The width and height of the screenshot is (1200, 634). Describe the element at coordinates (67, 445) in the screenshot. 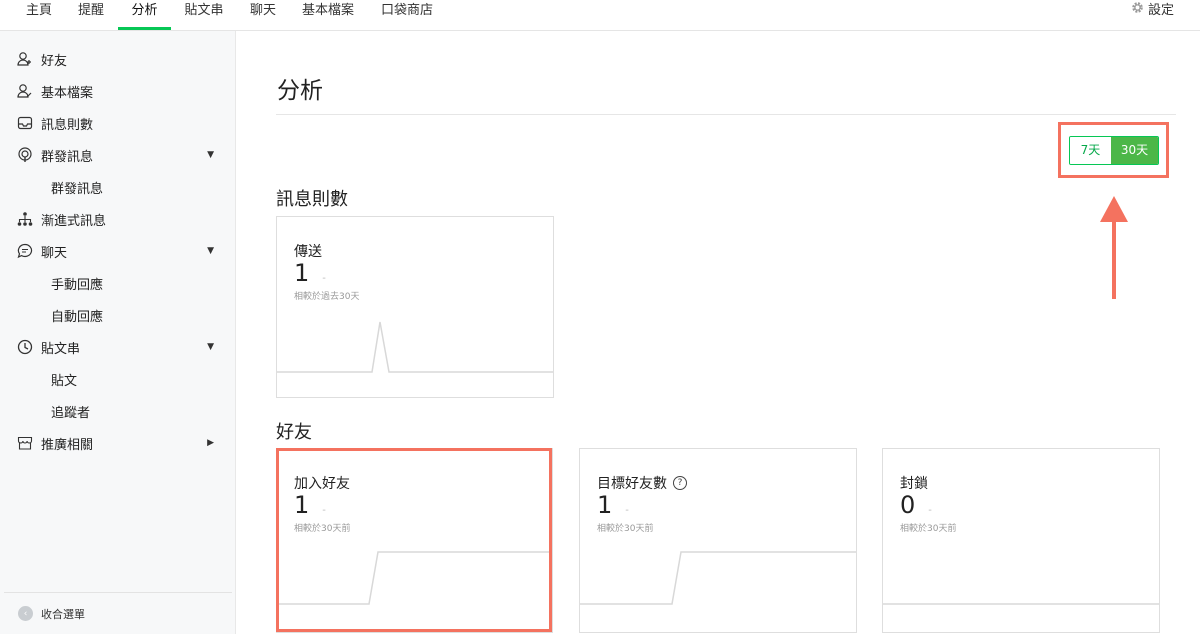

I see `sidebar-item-label: 推廣相關` at that location.